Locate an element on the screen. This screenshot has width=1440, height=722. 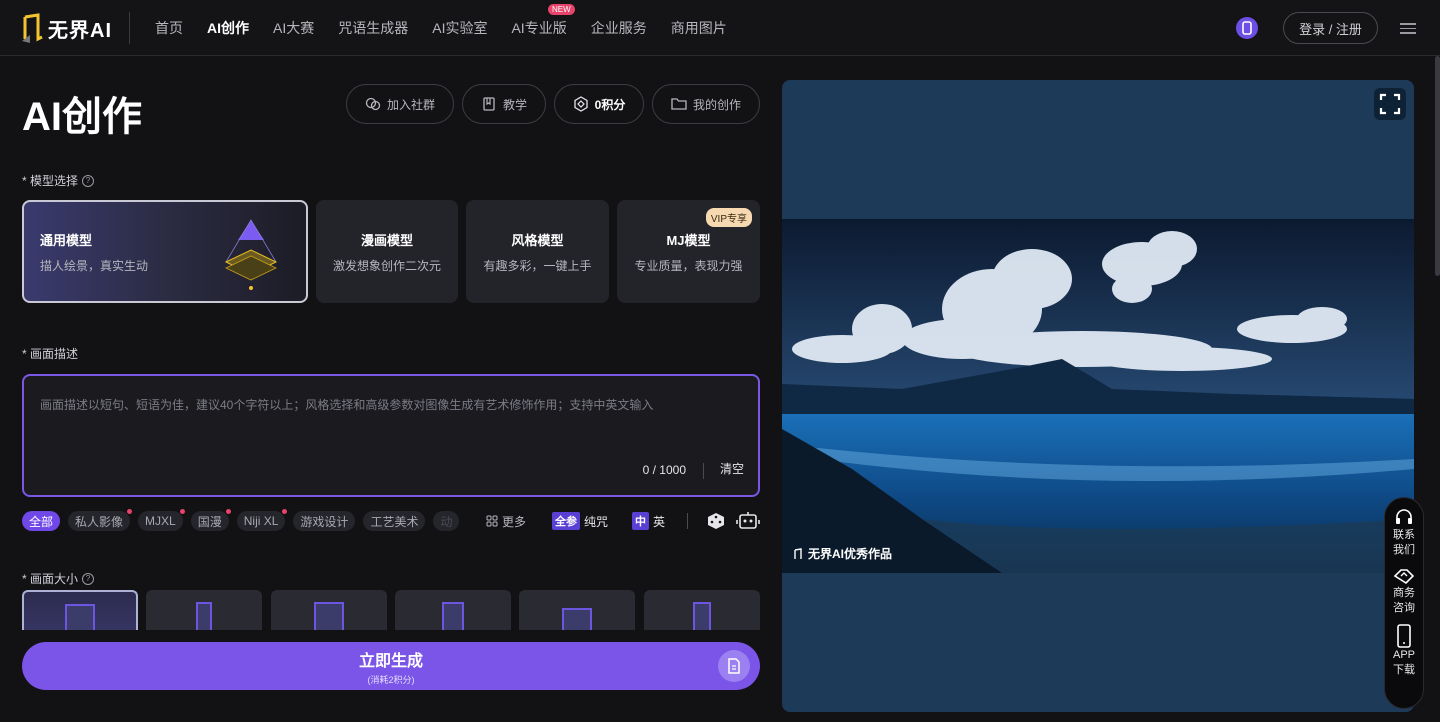
nav-item-commercial-images: 商用图片 is located at coordinates (699, 28).